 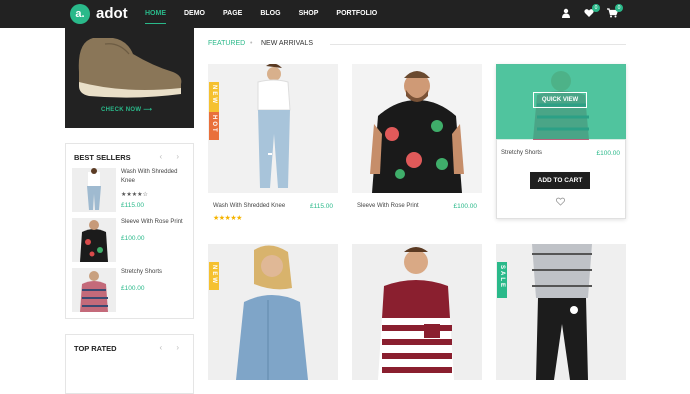 I want to click on main-nav: HOME DEMO PAGE BLOG SHOP PORTFOLIO, so click(x=270, y=14).